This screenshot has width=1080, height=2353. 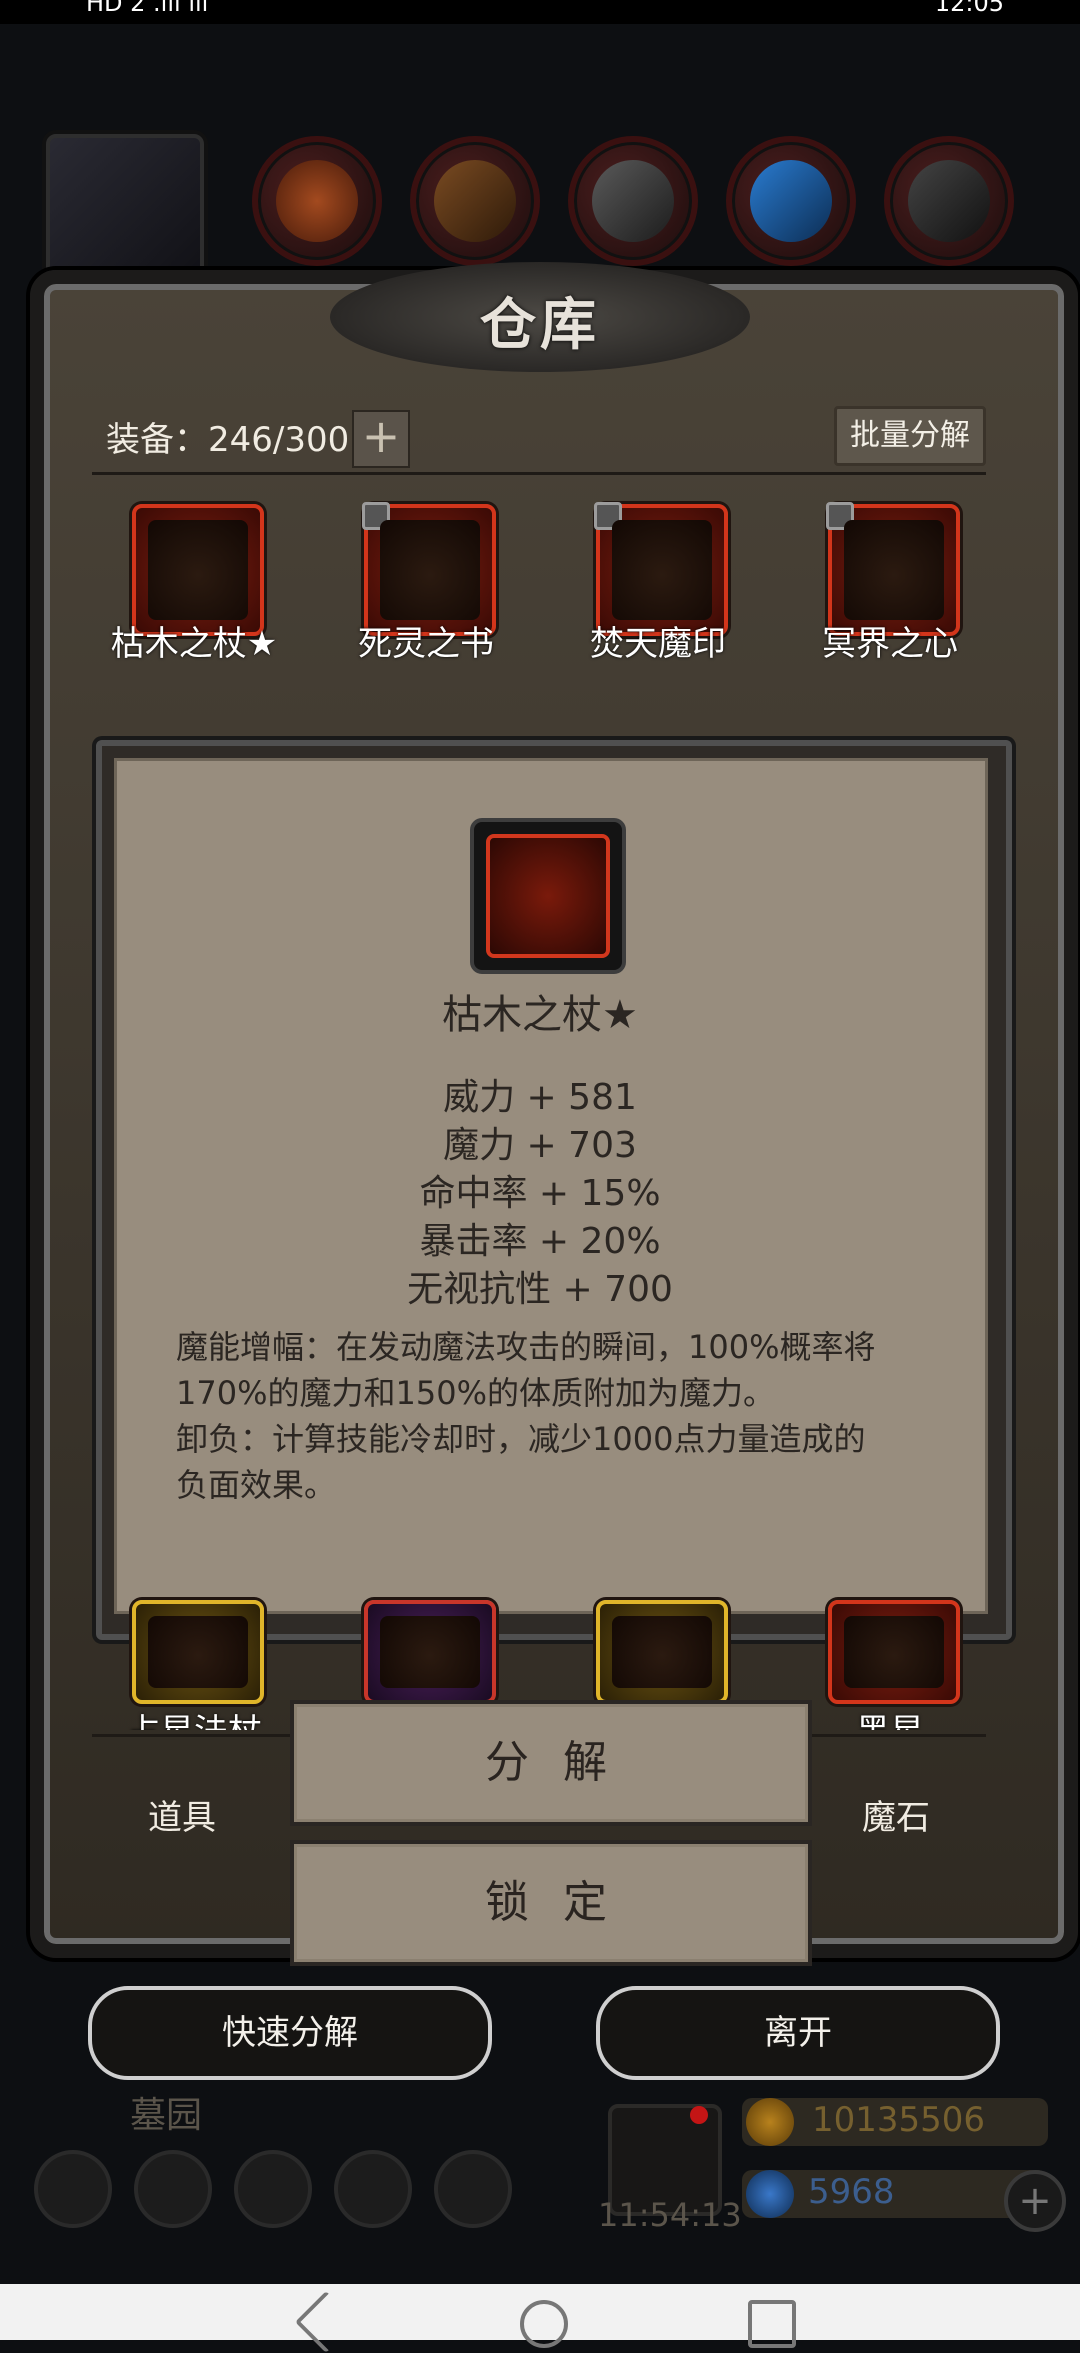 What do you see at coordinates (890, 1717) in the screenshot?
I see `item-label: 黑星` at bounding box center [890, 1717].